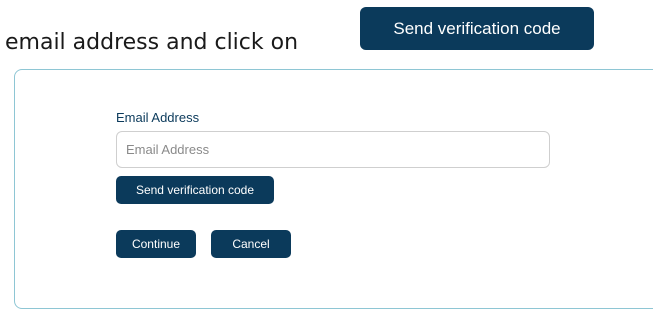  What do you see at coordinates (152, 42) in the screenshot?
I see `instruction-text: email address and click on` at bounding box center [152, 42].